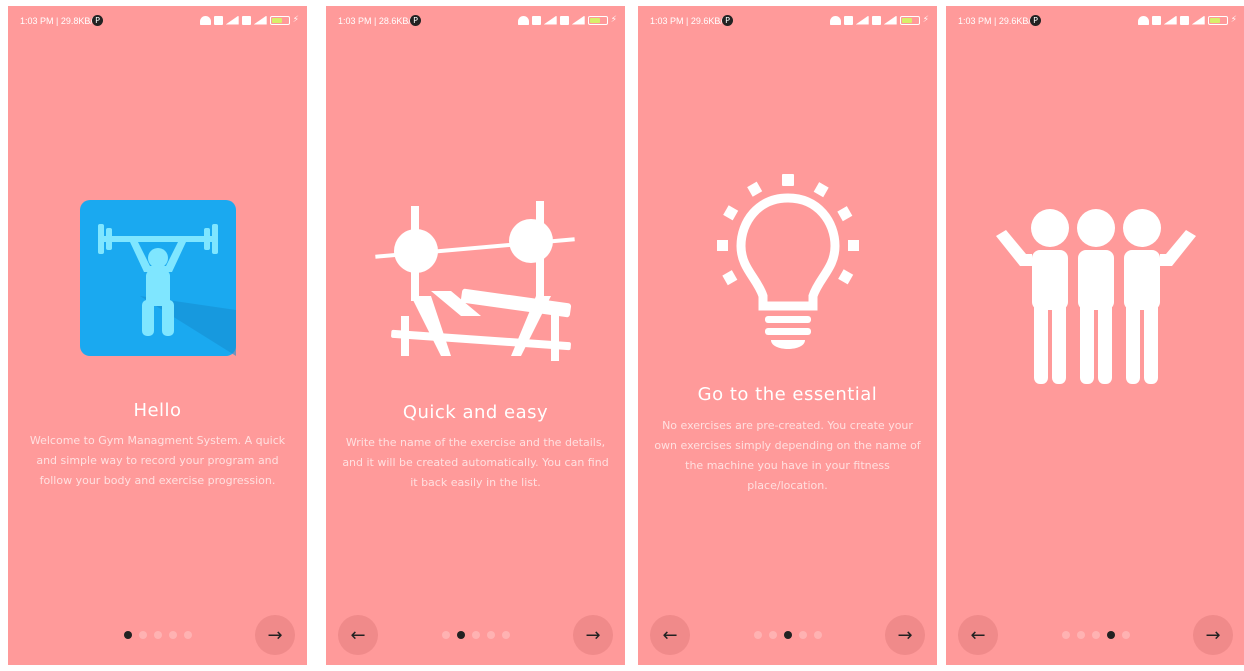 This screenshot has width=1244, height=671. Describe the element at coordinates (475, 412) in the screenshot. I see `screen-title: Quick and easy` at that location.